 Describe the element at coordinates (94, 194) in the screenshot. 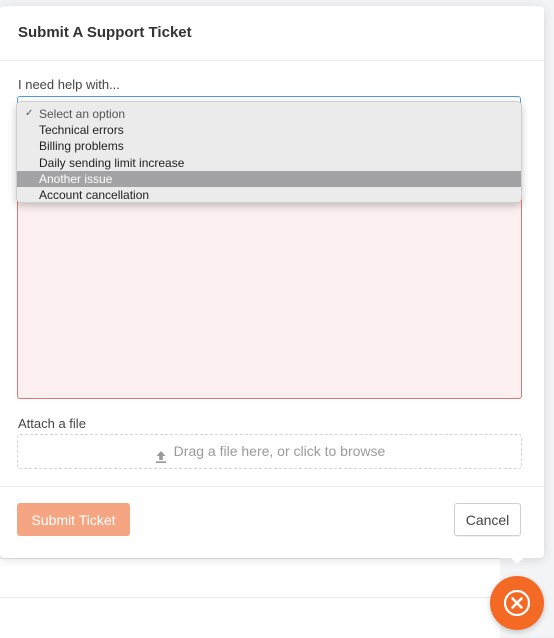

I see `dropdown-option-label: Account cancellation` at that location.